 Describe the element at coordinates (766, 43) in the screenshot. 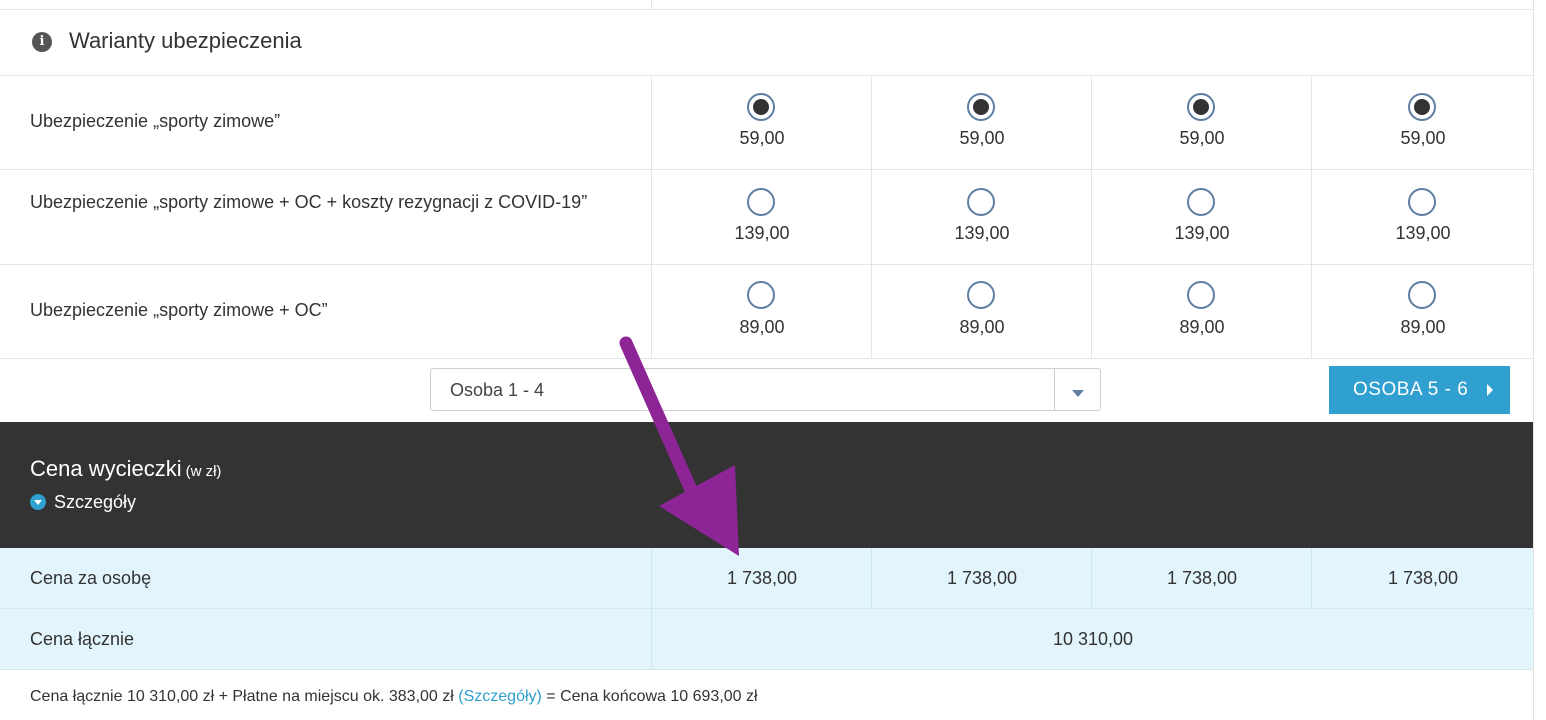

I see `section-header: i Warianty ubezpieczenia` at that location.